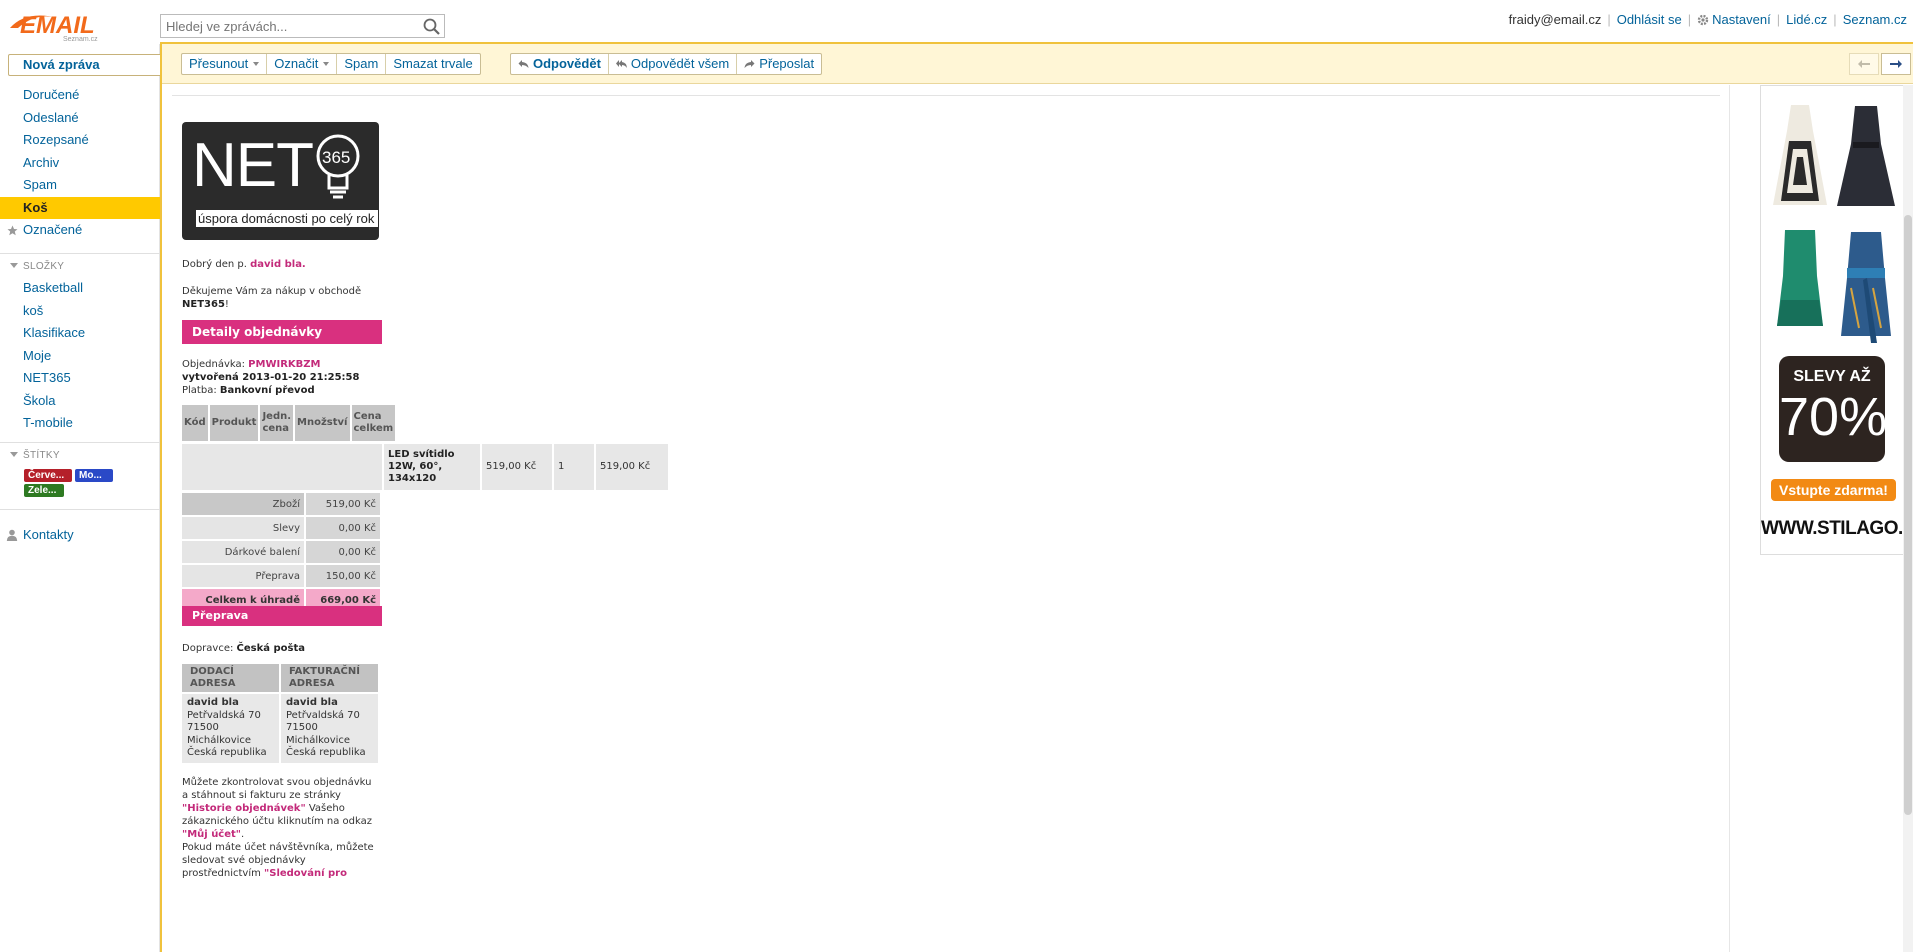  I want to click on reply-group: Odpovědět Odpovědět všem Přeposlat, so click(666, 64).